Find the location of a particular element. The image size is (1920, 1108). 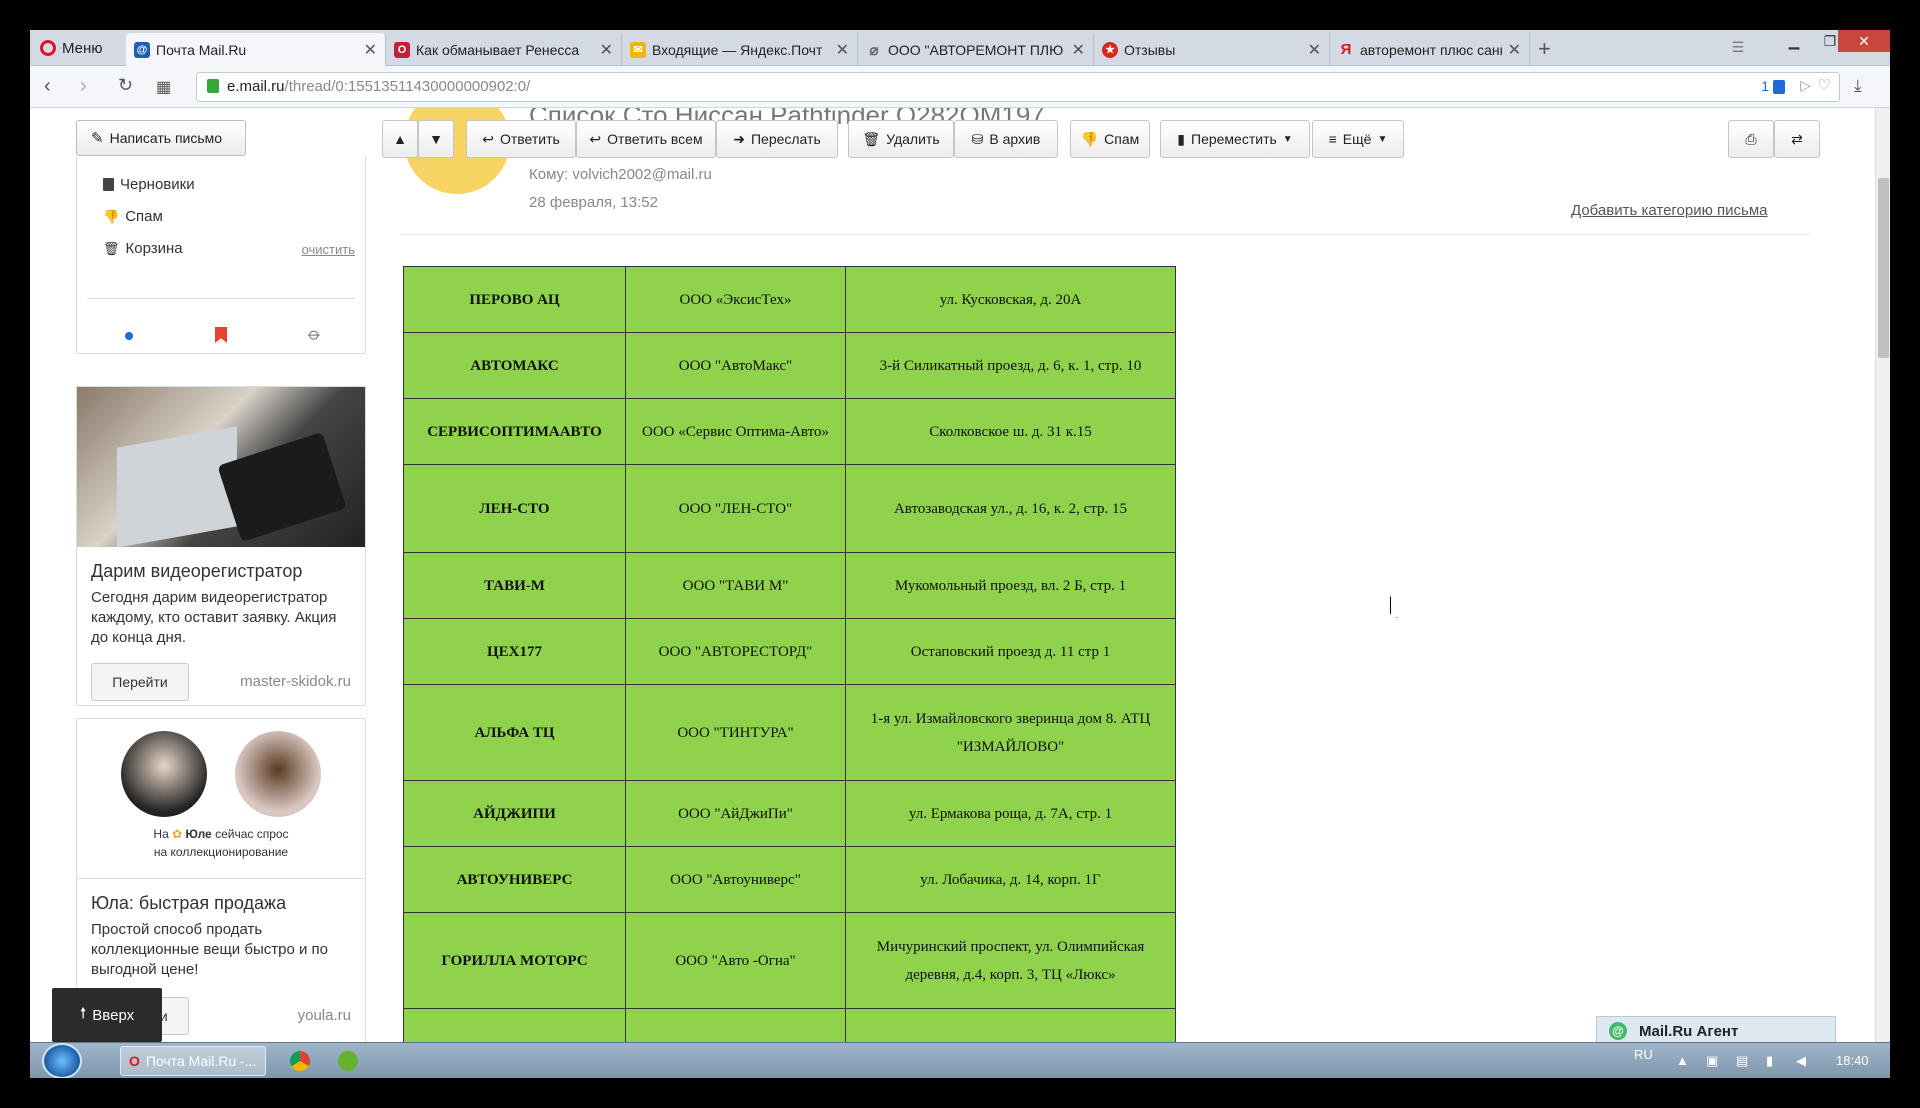

message-date: 28 февраля, 13:52 is located at coordinates (593, 202).